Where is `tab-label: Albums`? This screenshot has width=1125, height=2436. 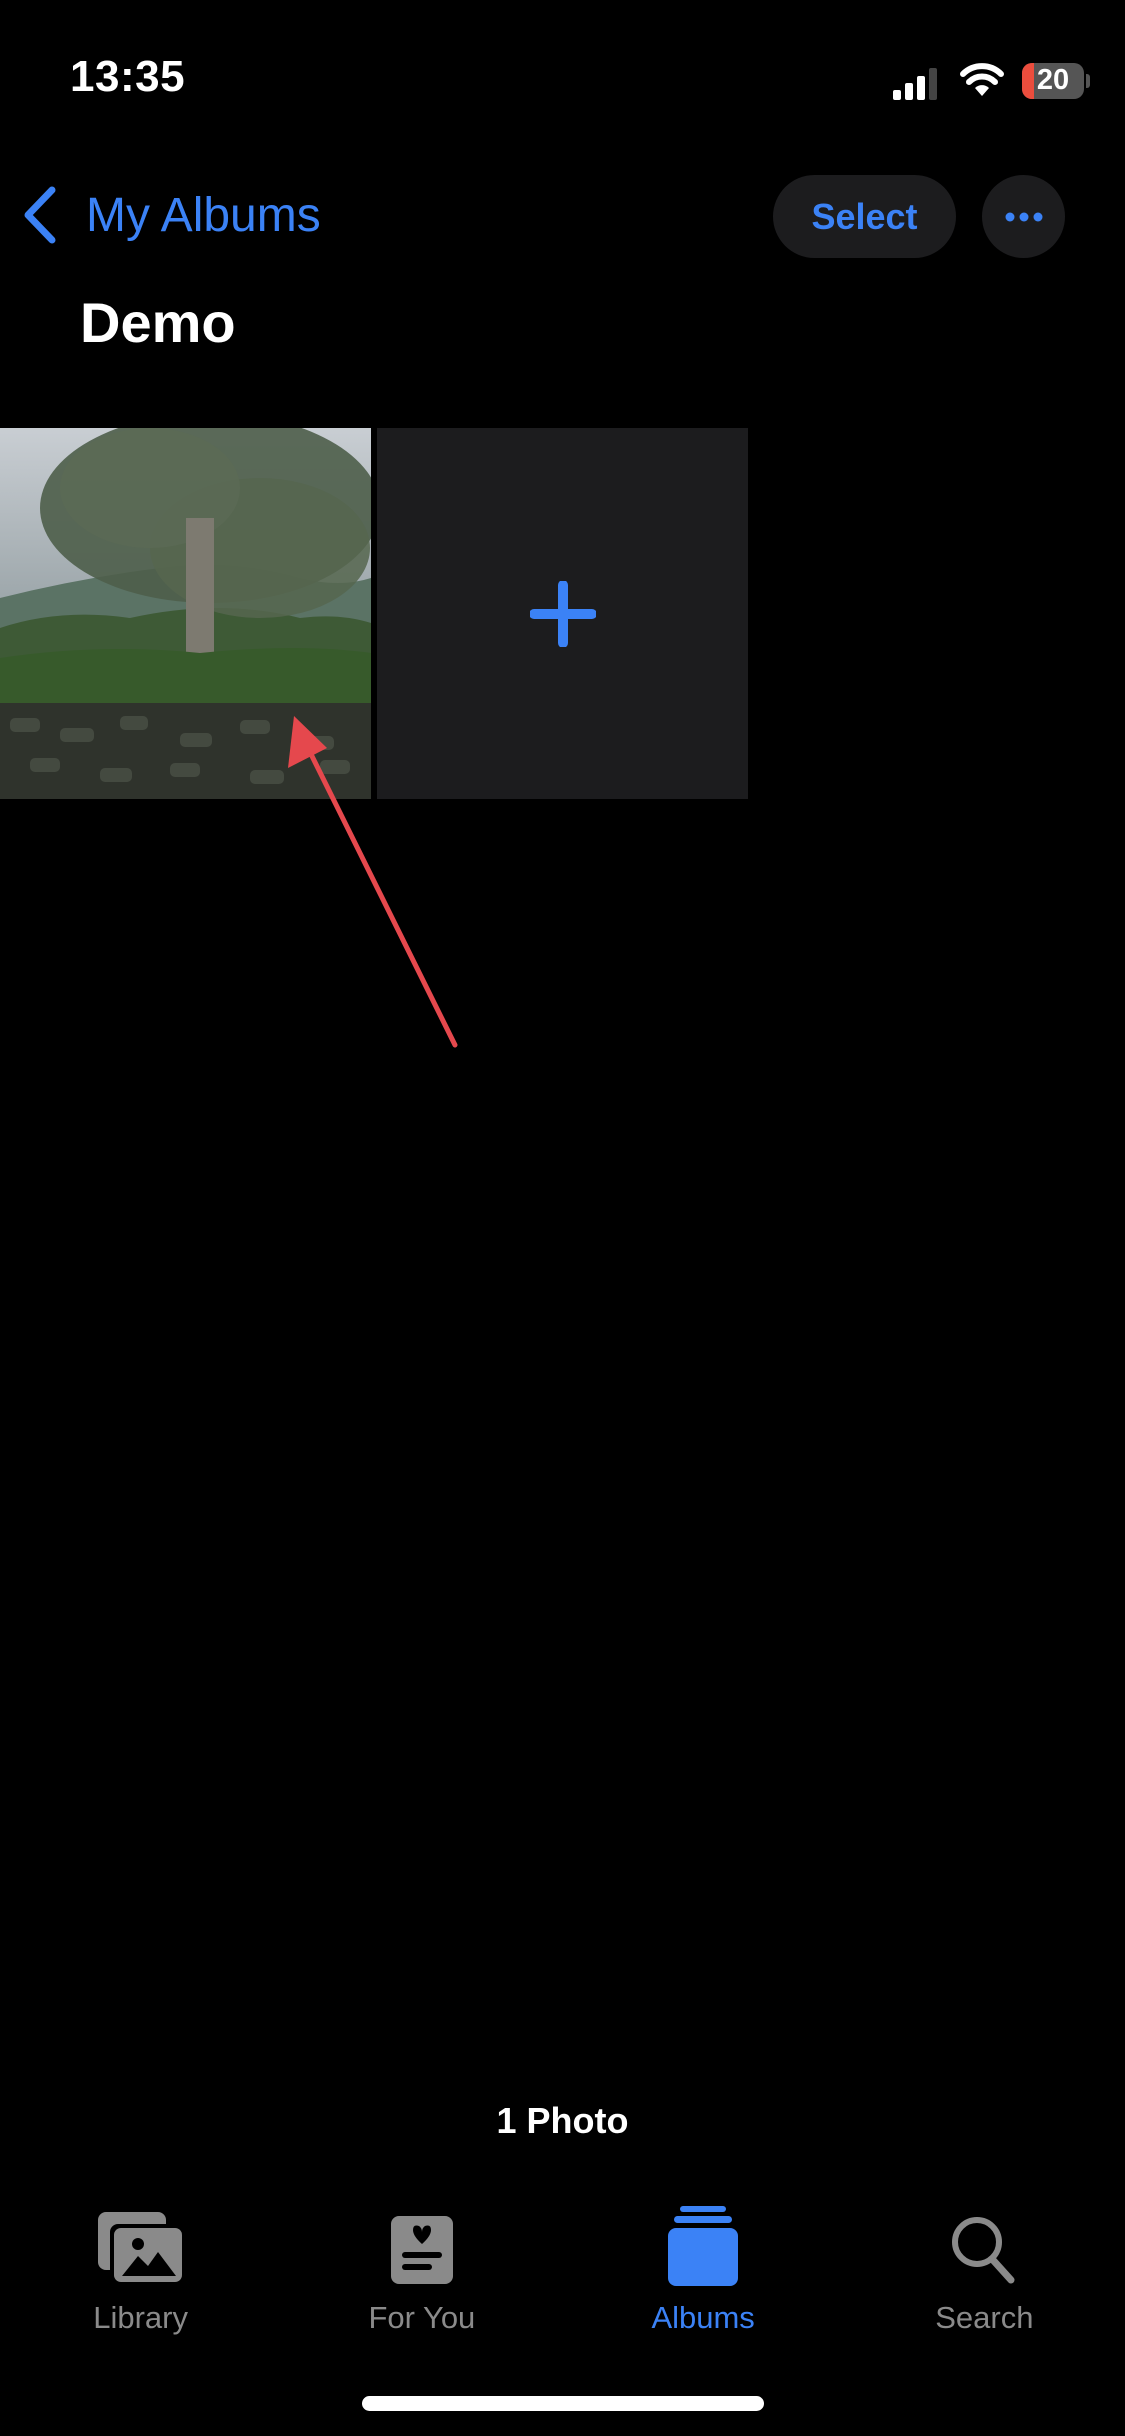
tab-label: Albums is located at coordinates (703, 2317).